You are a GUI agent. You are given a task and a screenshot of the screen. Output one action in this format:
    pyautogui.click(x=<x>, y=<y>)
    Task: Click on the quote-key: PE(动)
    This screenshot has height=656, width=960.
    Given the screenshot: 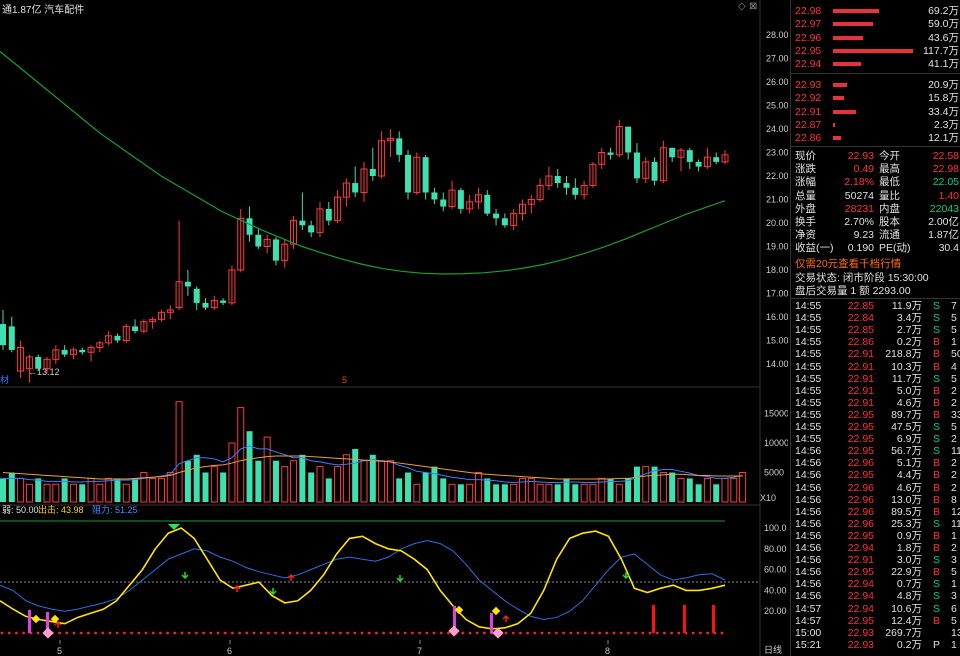 What is the action you would take?
    pyautogui.click(x=895, y=248)
    